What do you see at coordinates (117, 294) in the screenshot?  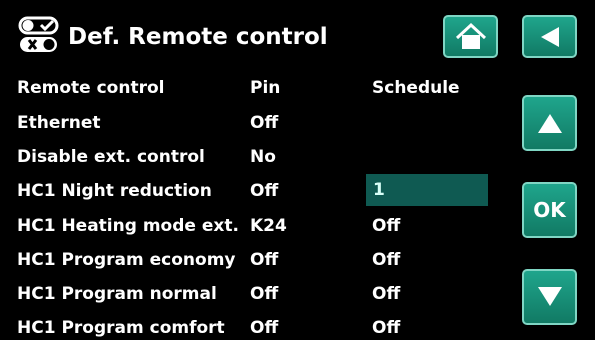 I see `row-label: HC1 Program normal` at bounding box center [117, 294].